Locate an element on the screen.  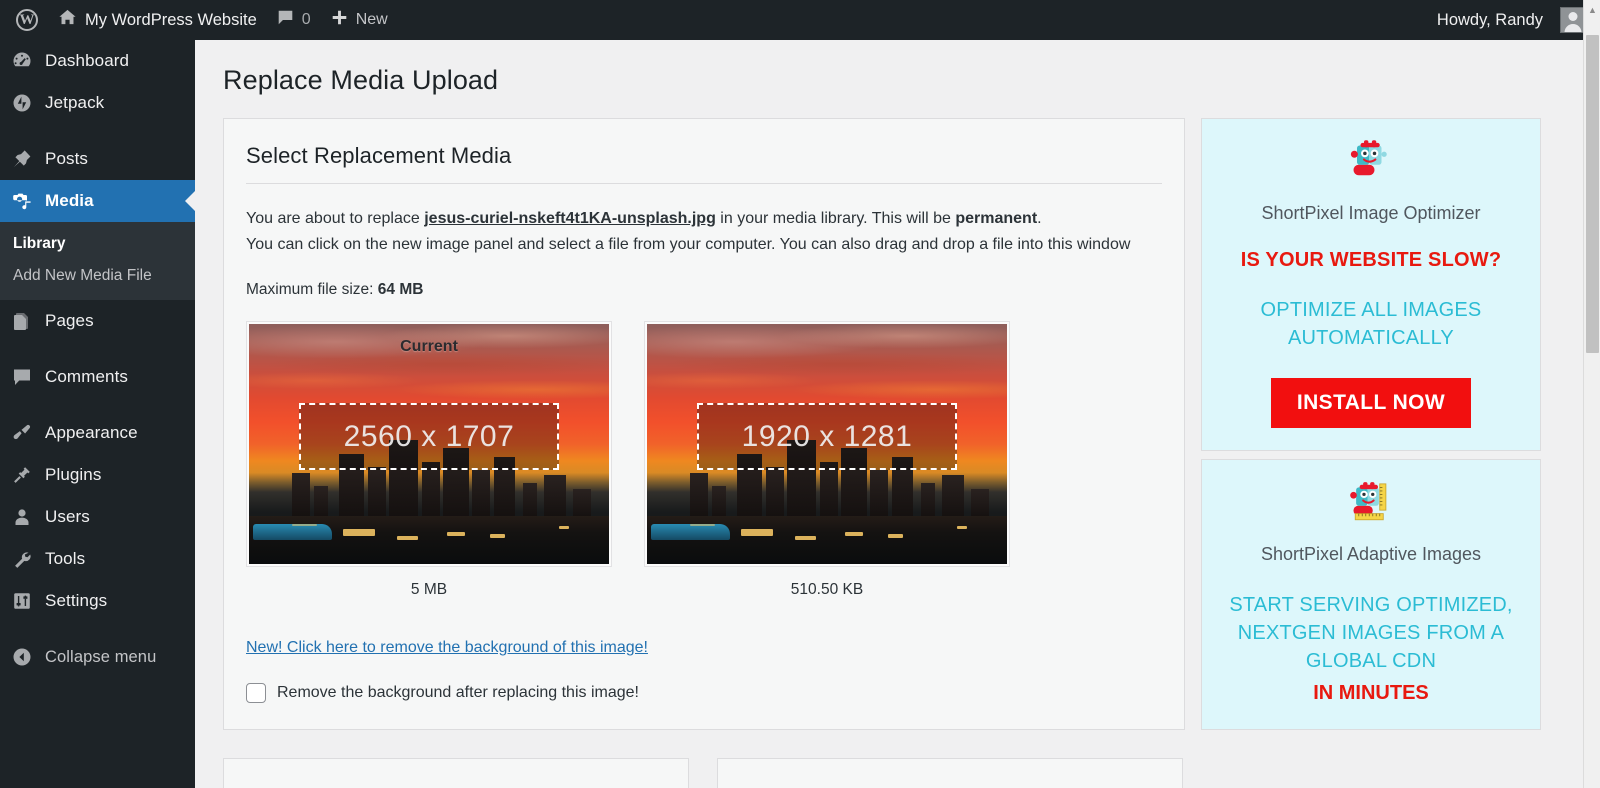
desc-part-2: in your media library. This will be is located at coordinates (835, 218).